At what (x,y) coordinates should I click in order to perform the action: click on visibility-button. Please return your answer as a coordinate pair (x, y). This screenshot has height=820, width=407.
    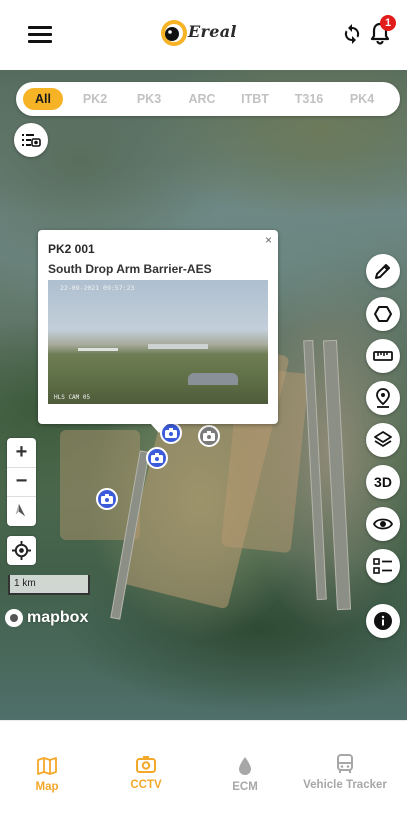
    Looking at the image, I should click on (383, 524).